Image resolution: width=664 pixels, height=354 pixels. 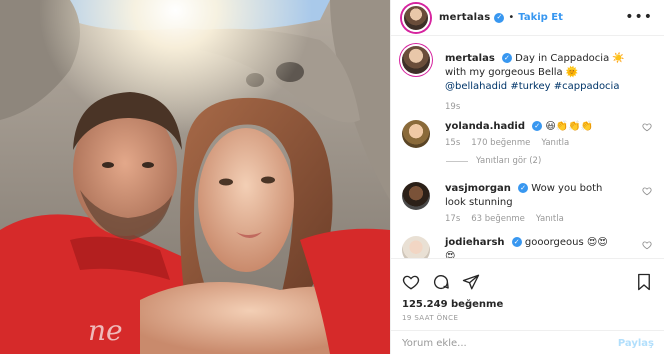 I want to click on comment-icon, so click(x=441, y=282).